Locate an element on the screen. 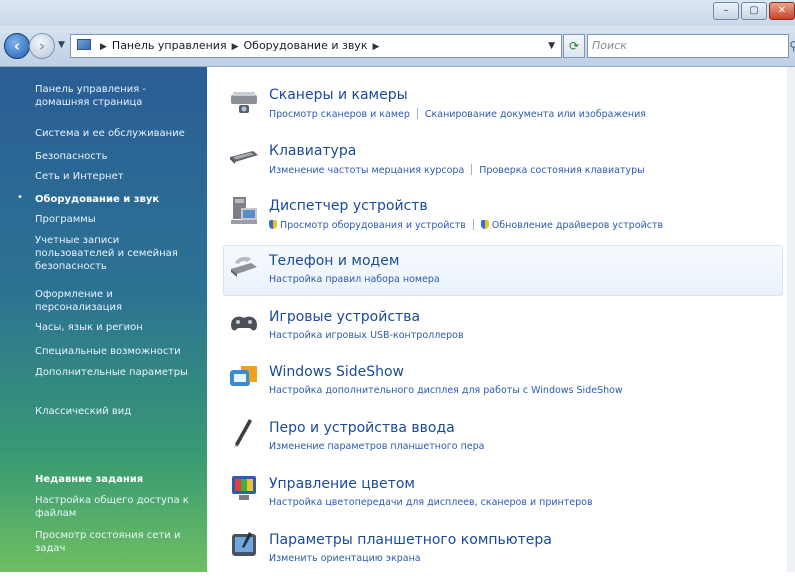 This screenshot has width=795, height=584. sideshow-icon is located at coordinates (243, 376).